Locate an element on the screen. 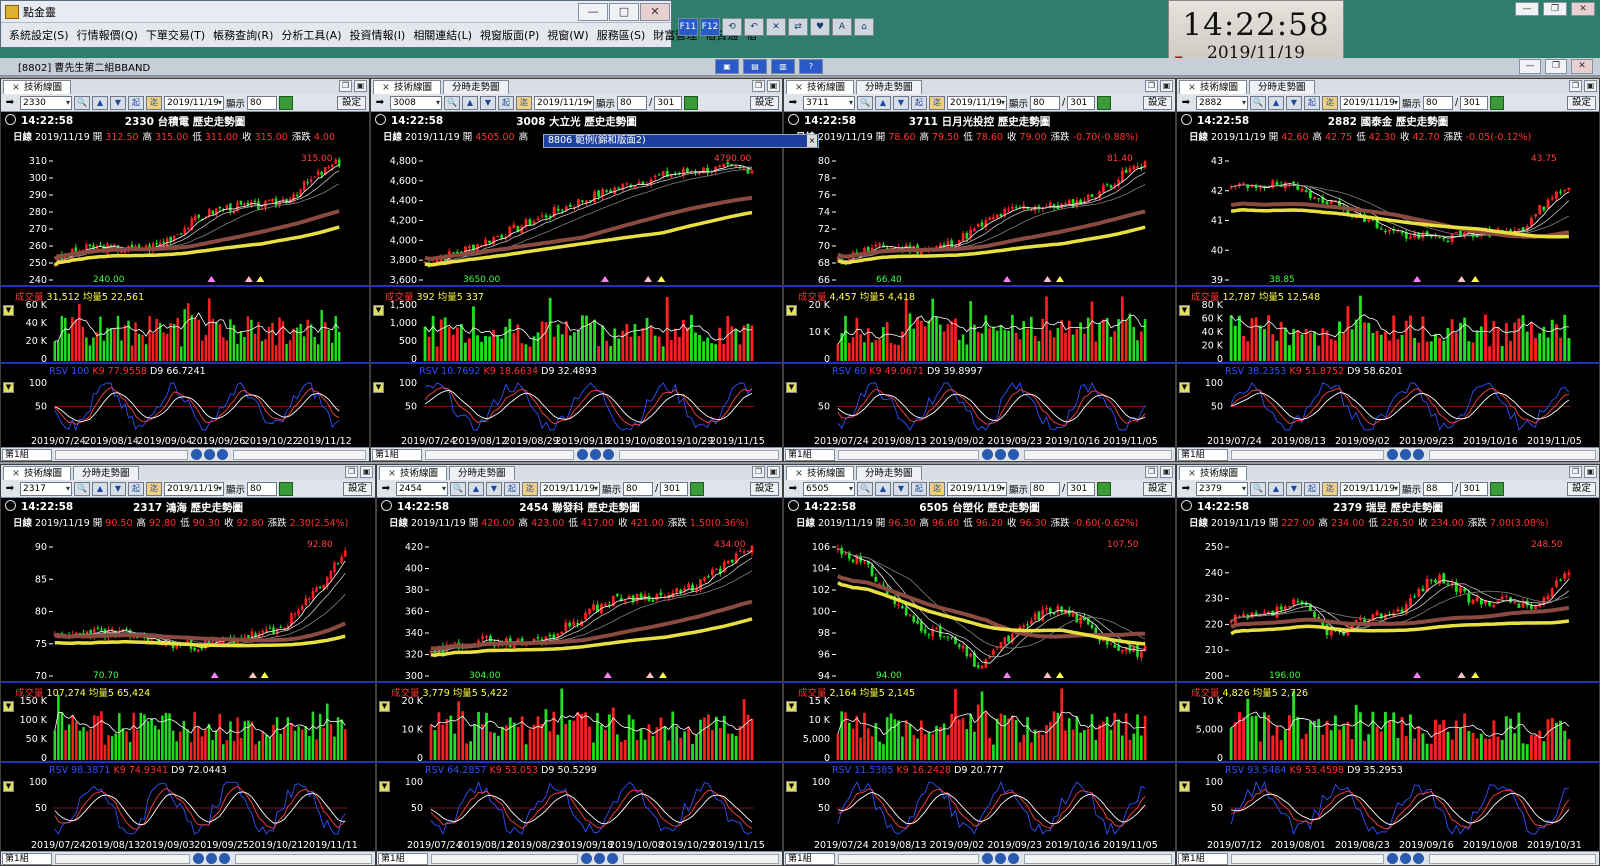 The height and width of the screenshot is (866, 1600). home-icon: ⌂ is located at coordinates (864, 27).